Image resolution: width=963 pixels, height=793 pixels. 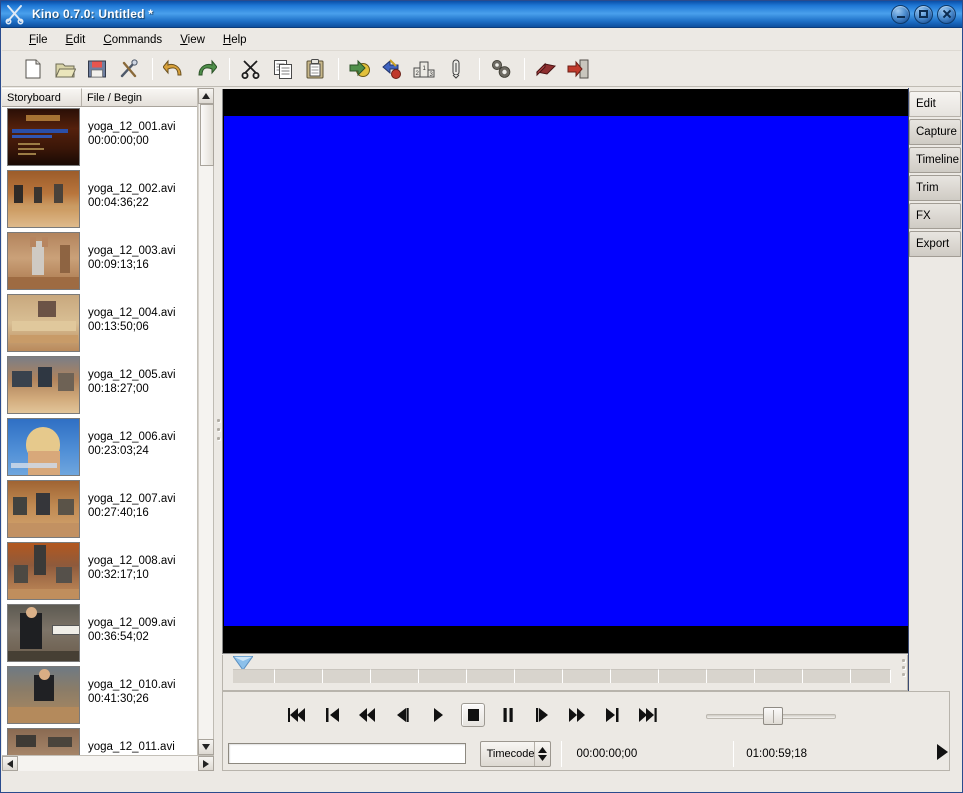 What do you see at coordinates (100, 200) in the screenshot?
I see `list-item: yoga_12_002.avi 00:04:36;22` at bounding box center [100, 200].